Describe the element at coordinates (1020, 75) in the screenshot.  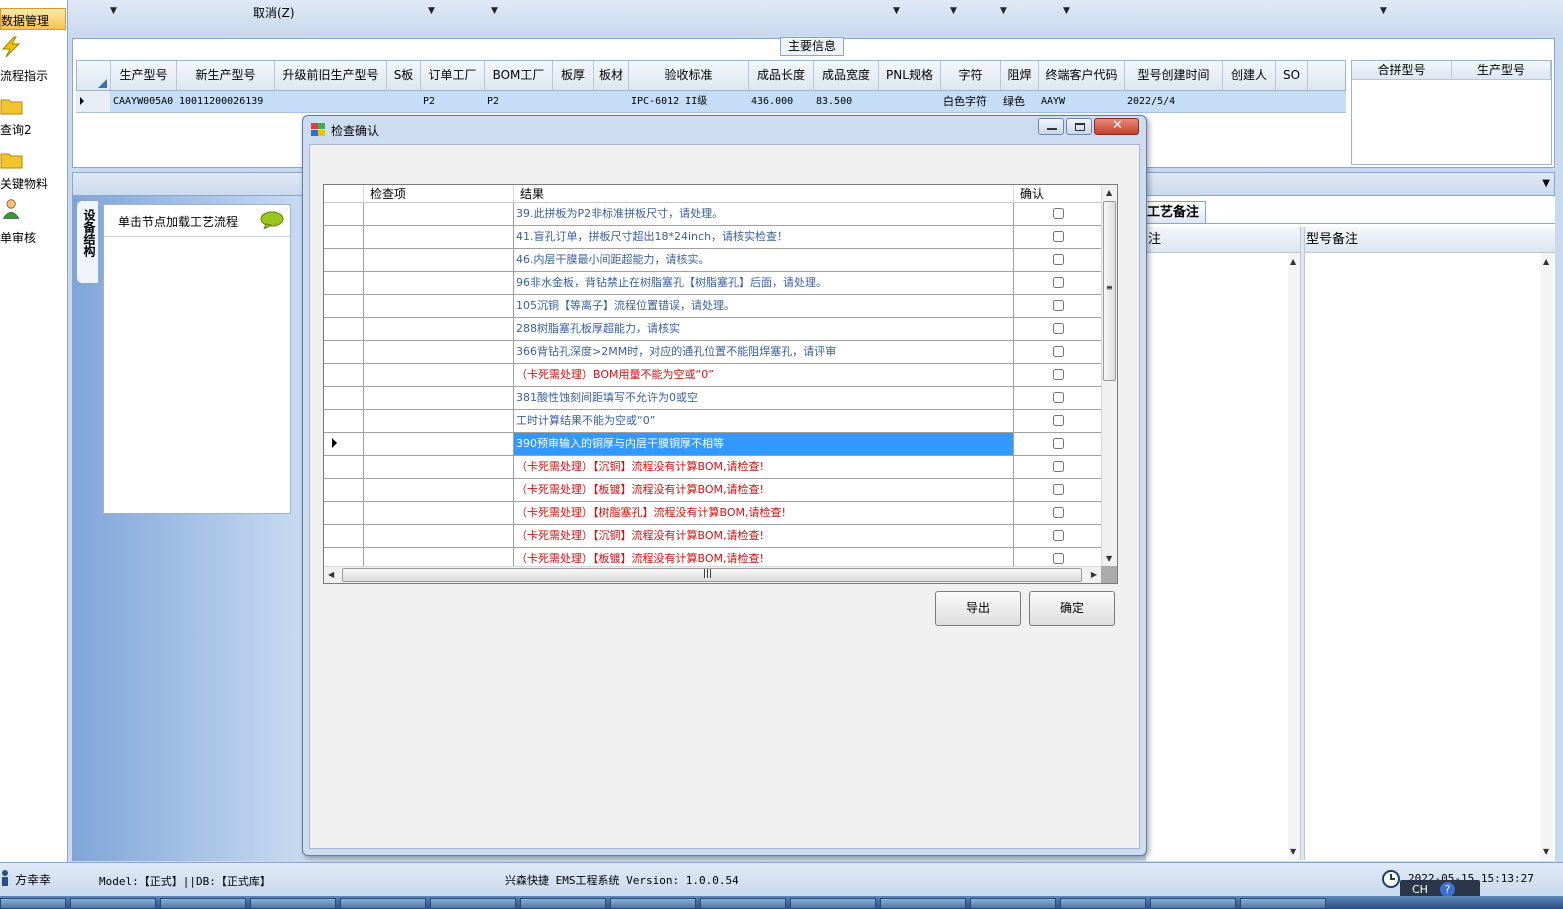
I see `column-header: 阻焊` at that location.